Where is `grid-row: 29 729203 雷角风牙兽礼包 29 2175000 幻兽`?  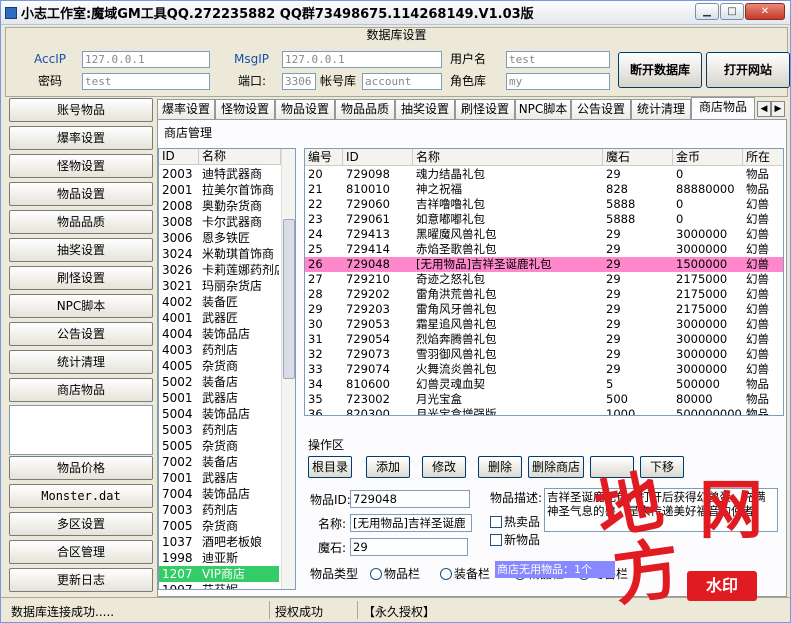
grid-row: 29 729203 雷角风牙兽礼包 29 2175000 幻兽 is located at coordinates (544, 309).